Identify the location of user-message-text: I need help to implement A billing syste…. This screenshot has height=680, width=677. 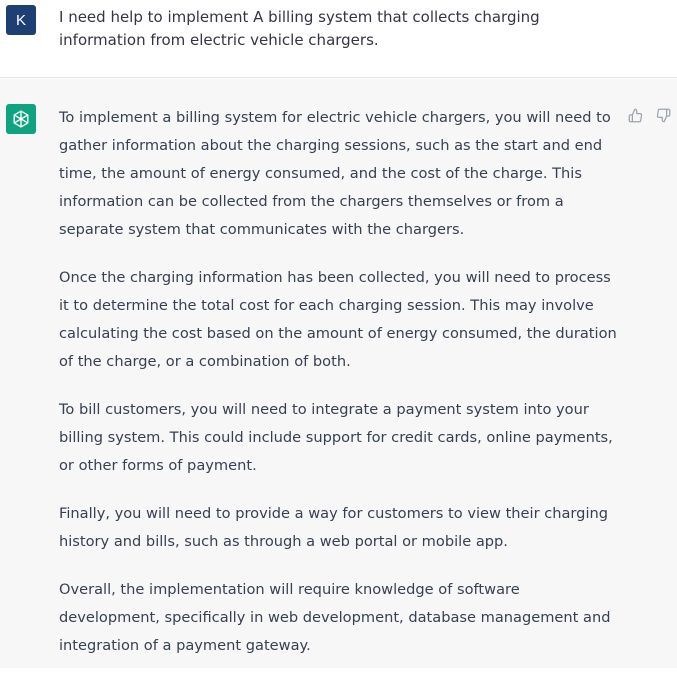
(299, 28).